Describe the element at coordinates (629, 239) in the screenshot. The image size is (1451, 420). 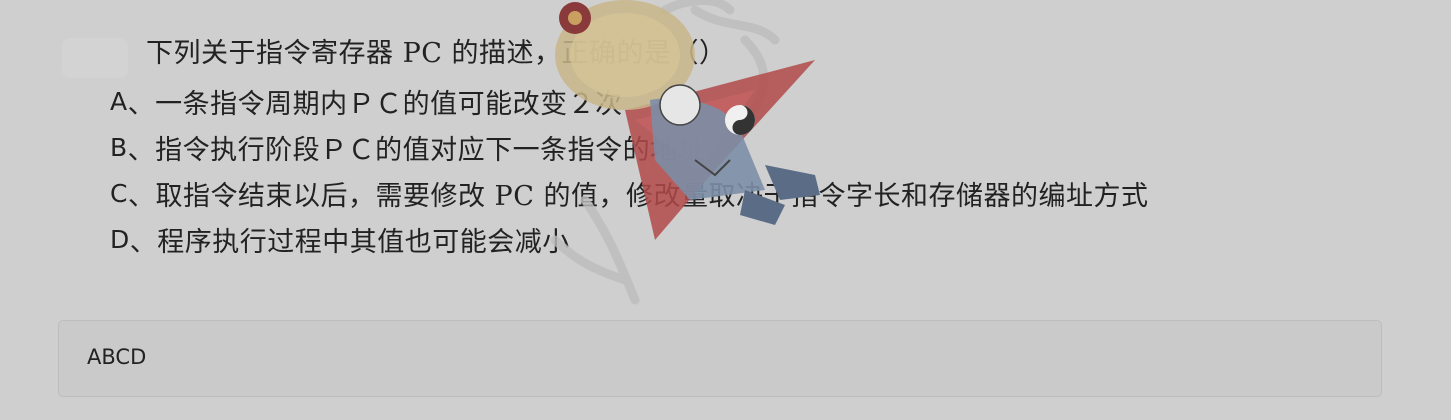
I see `option-d: D 、程序执行过程中其值也可能会减小` at that location.